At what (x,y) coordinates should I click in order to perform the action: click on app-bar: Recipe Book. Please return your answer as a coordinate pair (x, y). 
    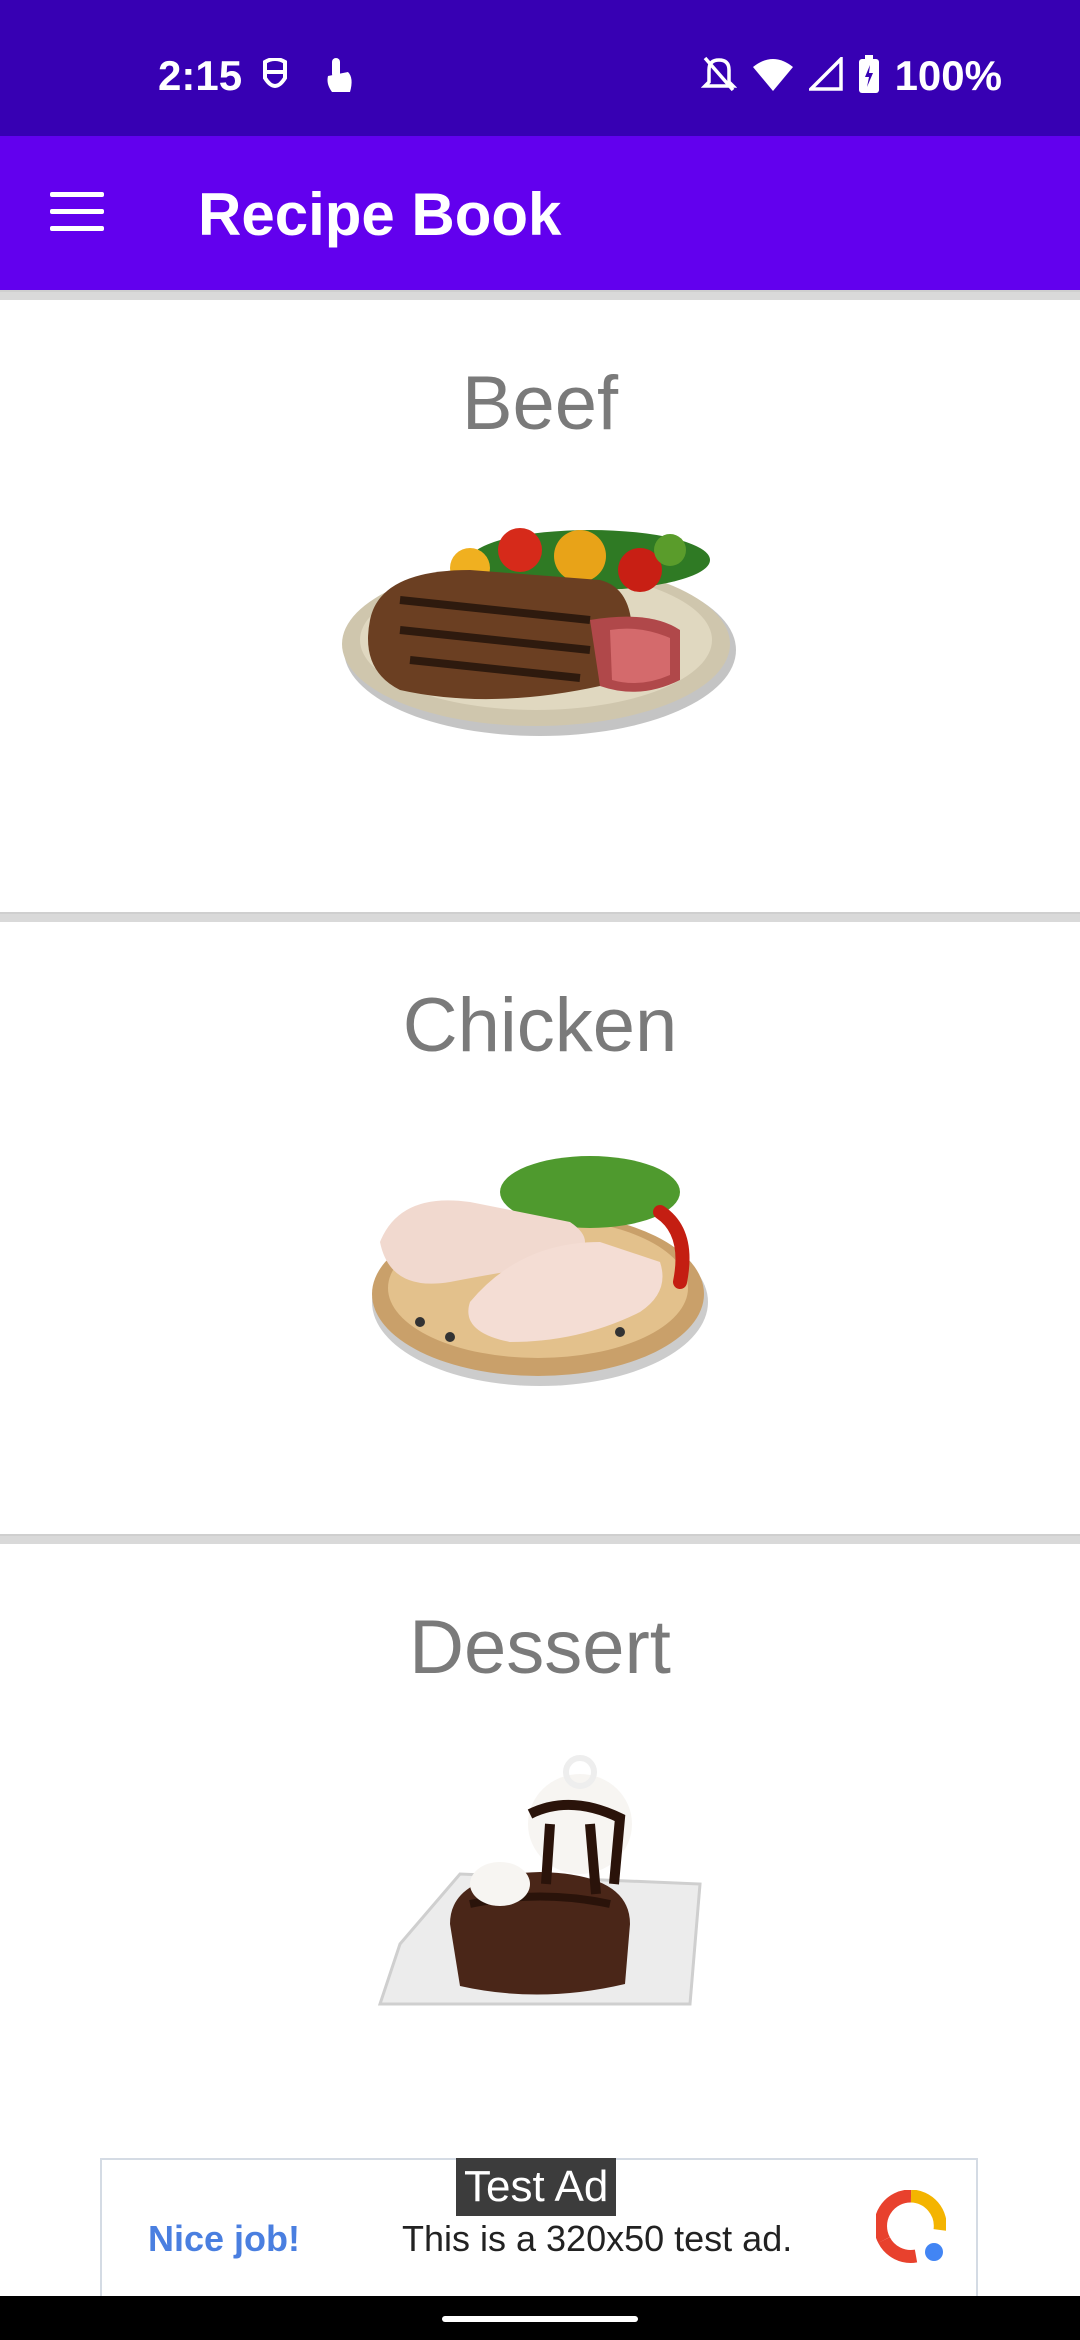
    Looking at the image, I should click on (540, 213).